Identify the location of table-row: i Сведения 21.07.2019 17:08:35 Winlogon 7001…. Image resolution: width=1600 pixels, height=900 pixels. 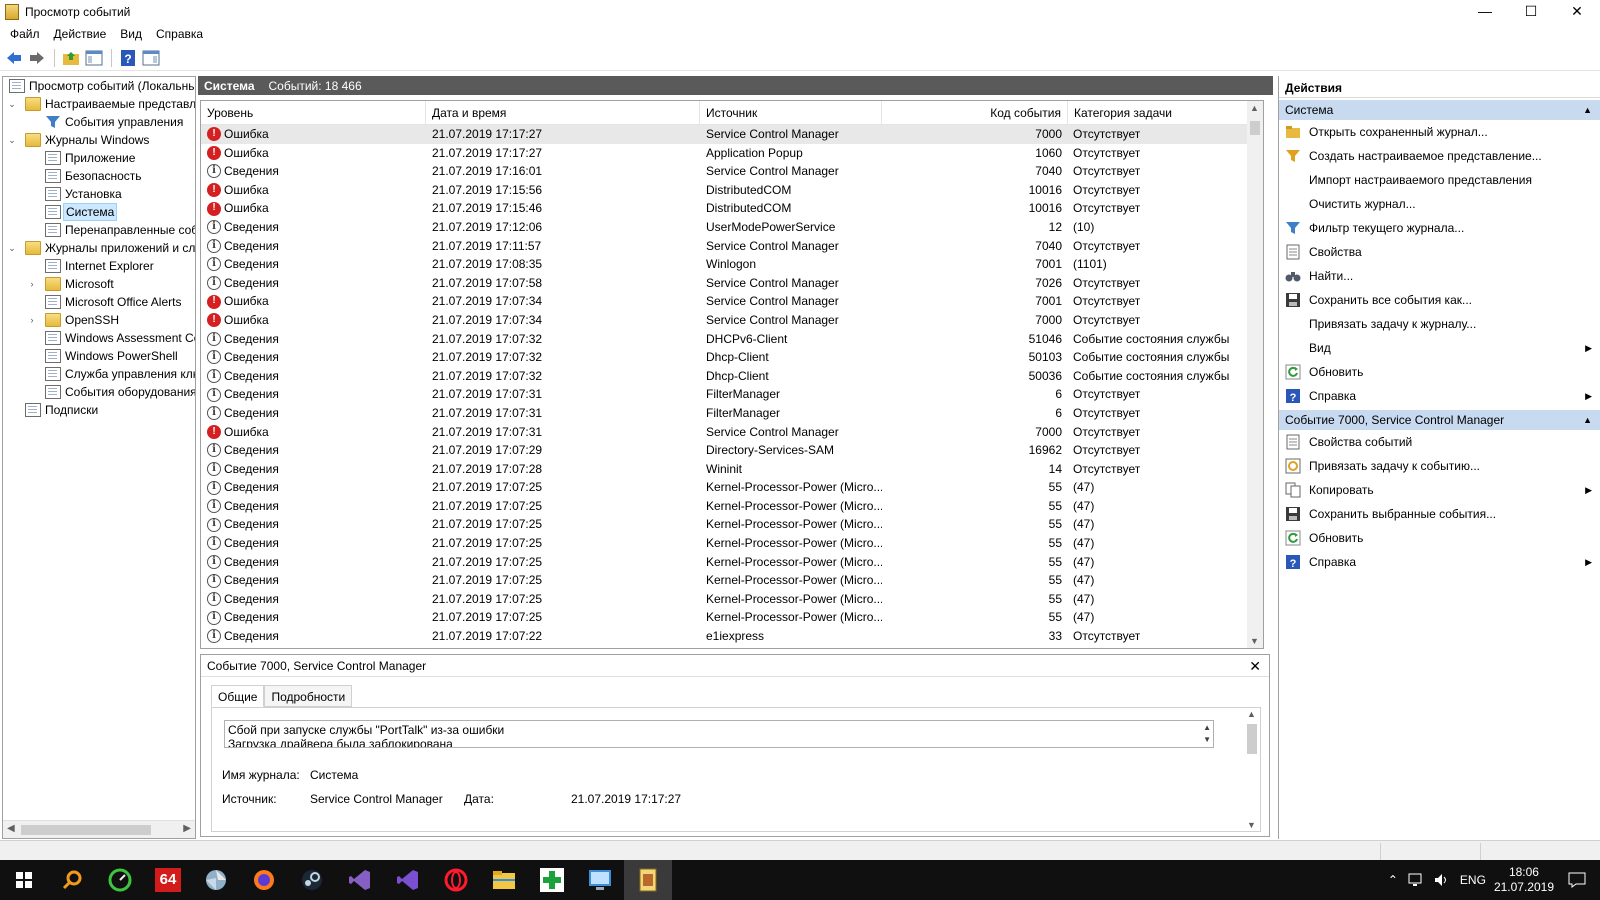
(725, 264).